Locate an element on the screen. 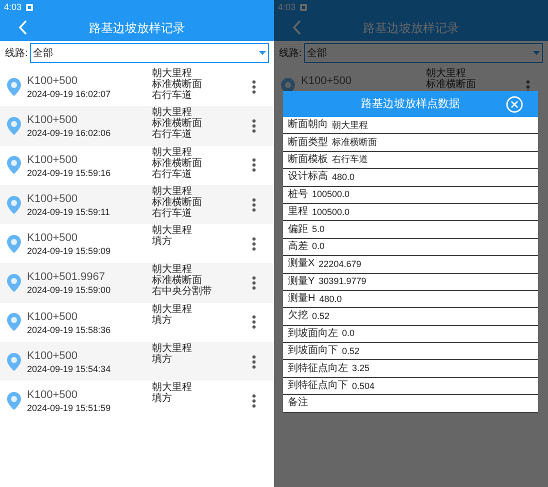 Image resolution: width=548 pixels, height=487 pixels. timestamp-text: 2024-09-19 15:54:34 is located at coordinates (69, 369).